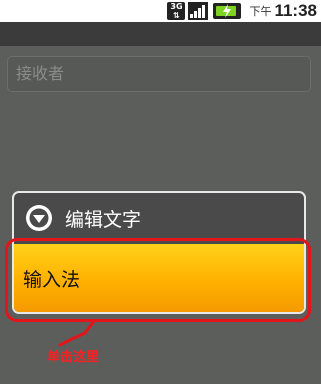 This screenshot has height=384, width=321. I want to click on annotation-arrow, so click(77, 333).